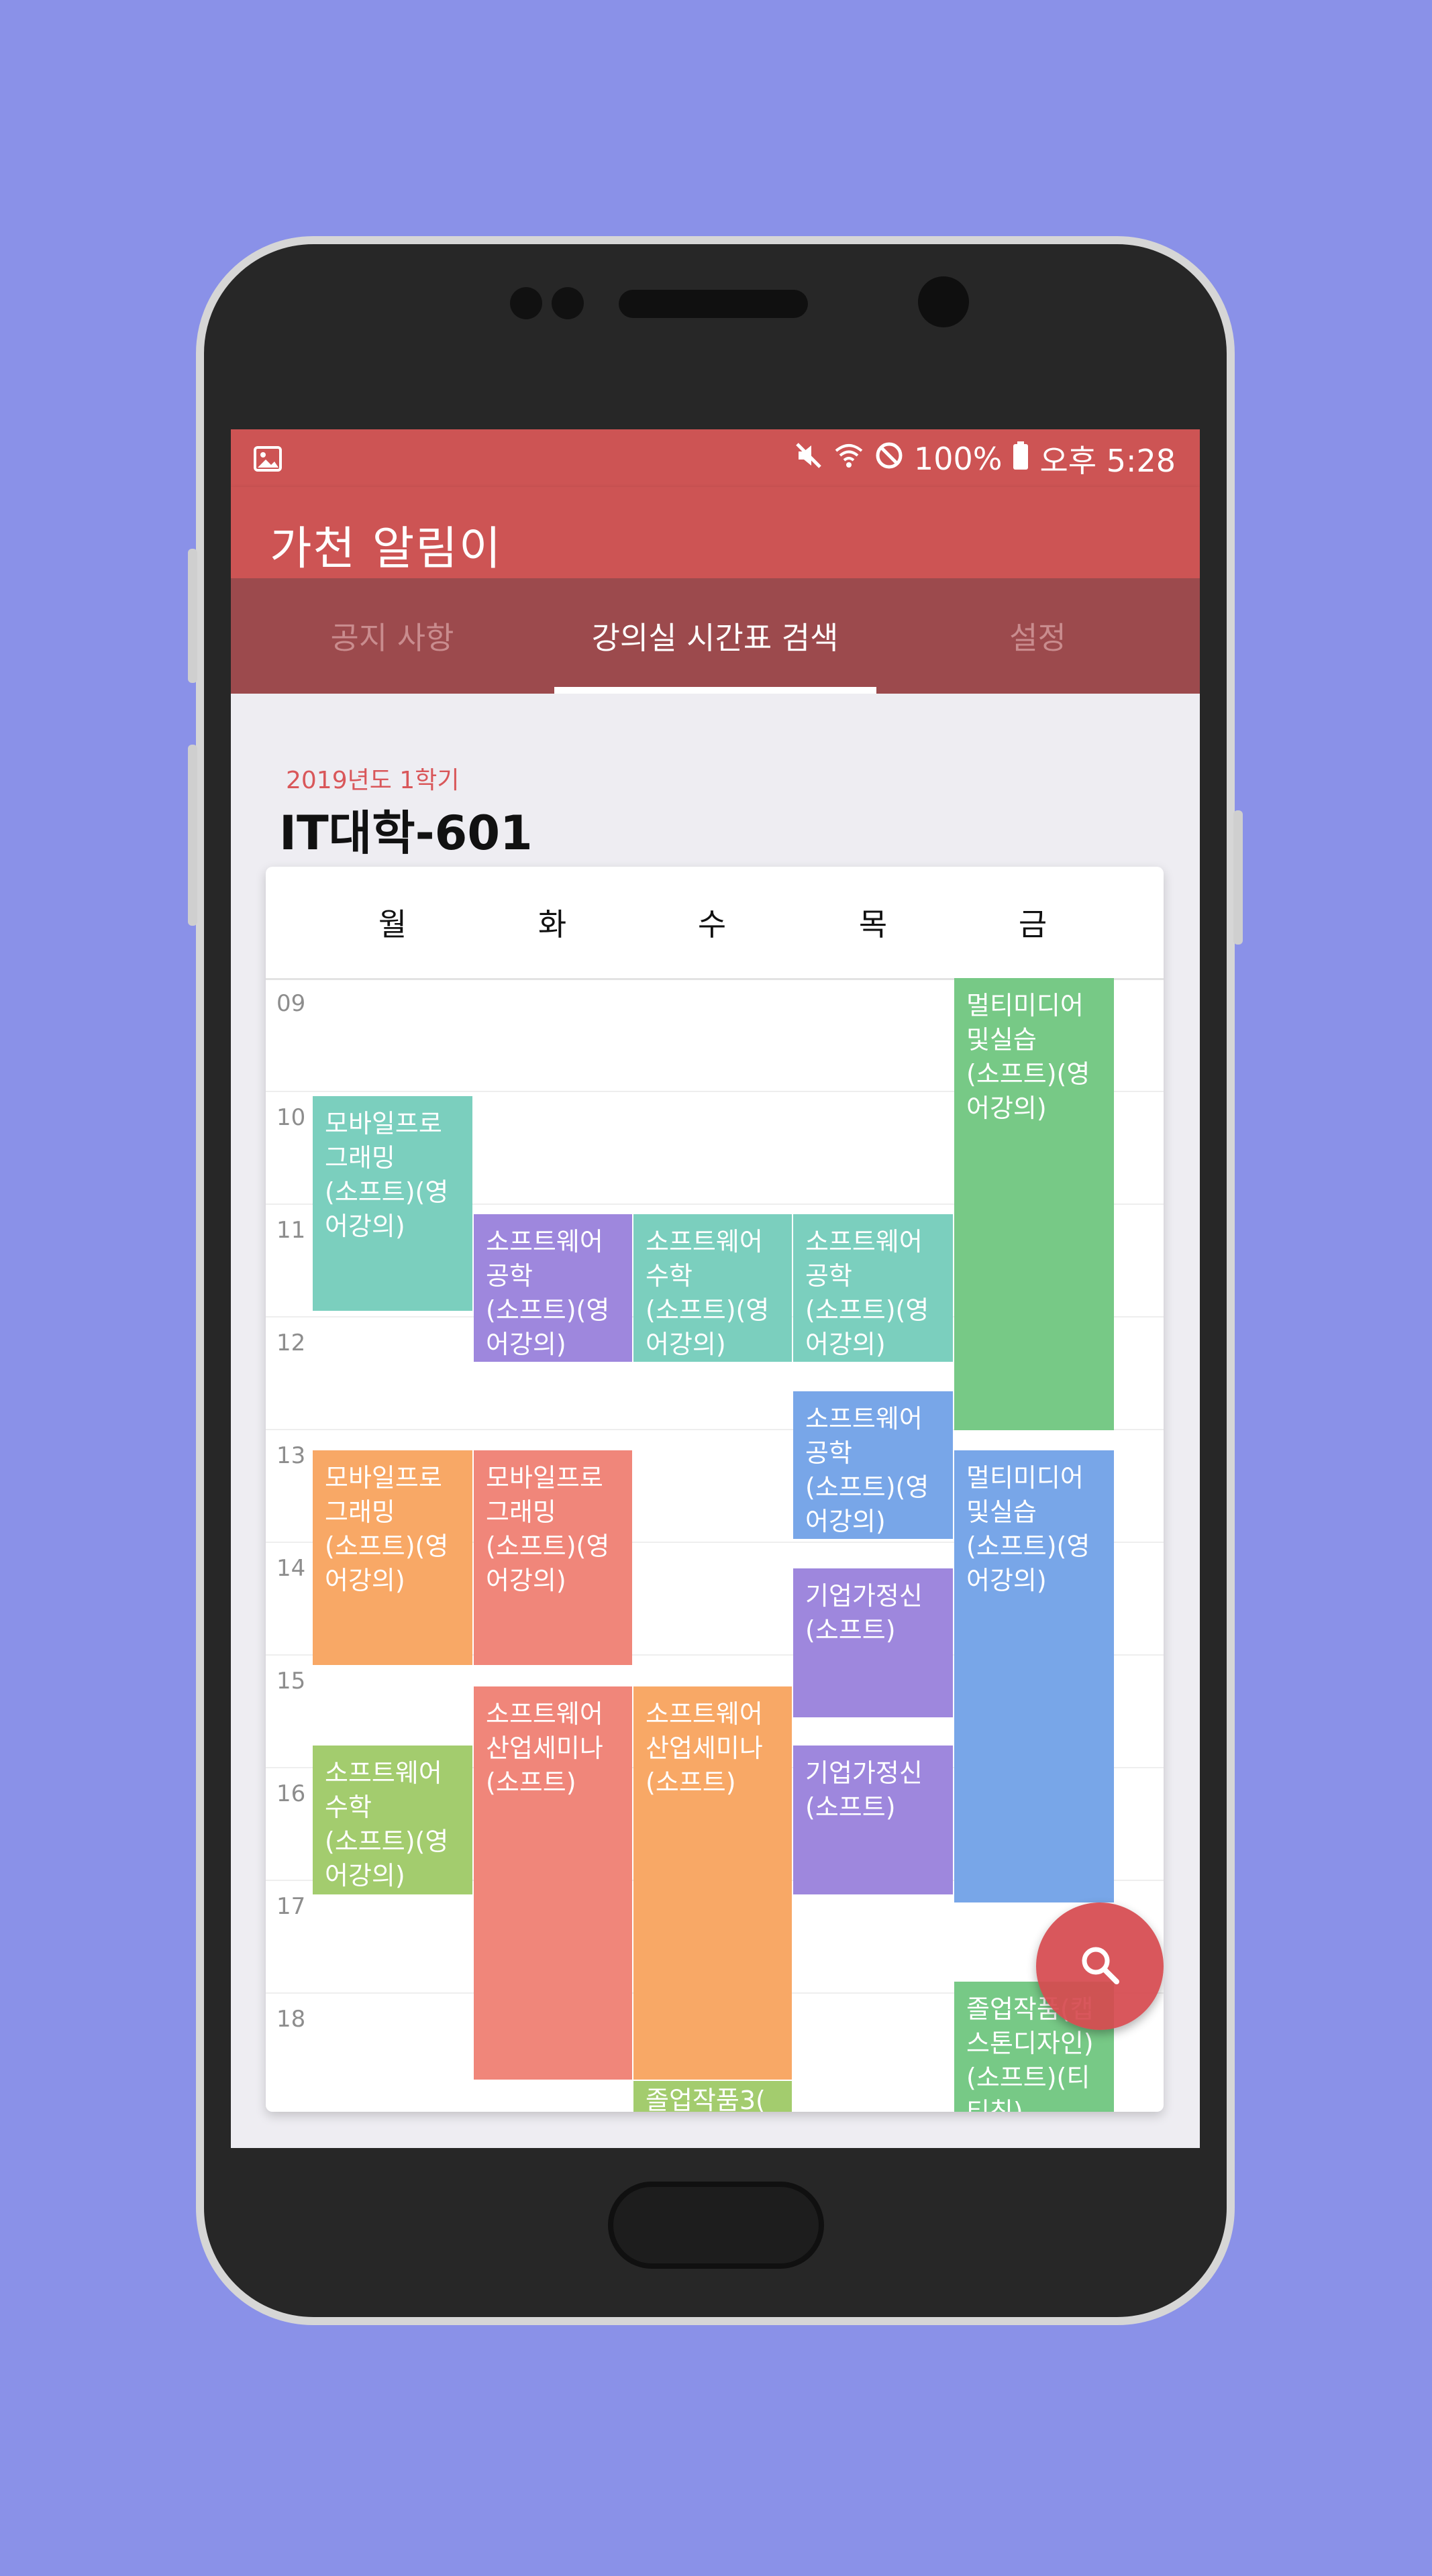 This screenshot has height=2576, width=1432. Describe the element at coordinates (1037, 636) in the screenshot. I see `tab-settings: 설정` at that location.